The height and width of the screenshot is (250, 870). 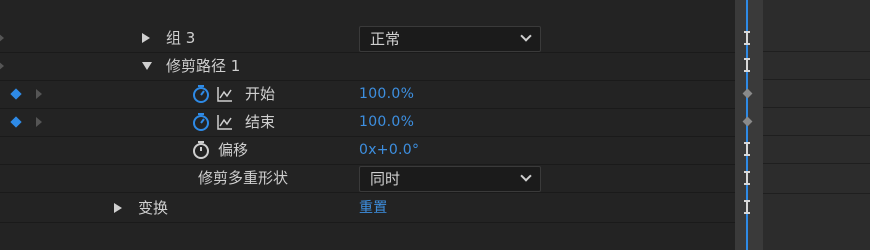 I want to click on reset-link: 重置, so click(x=373, y=208).